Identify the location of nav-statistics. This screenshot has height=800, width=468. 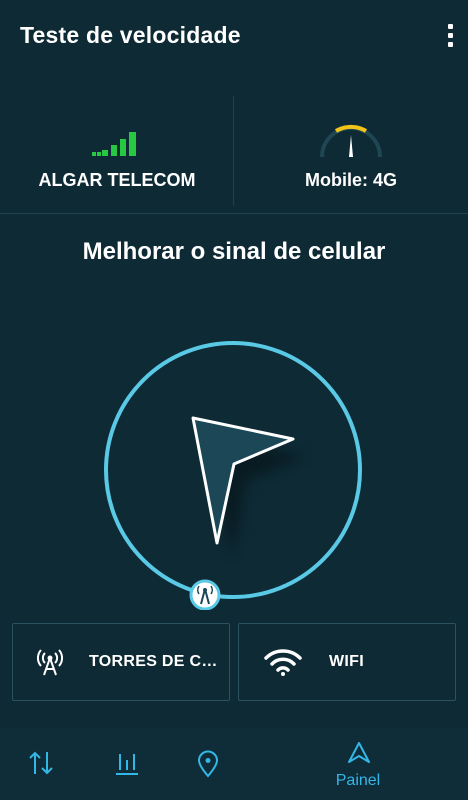
(126, 764).